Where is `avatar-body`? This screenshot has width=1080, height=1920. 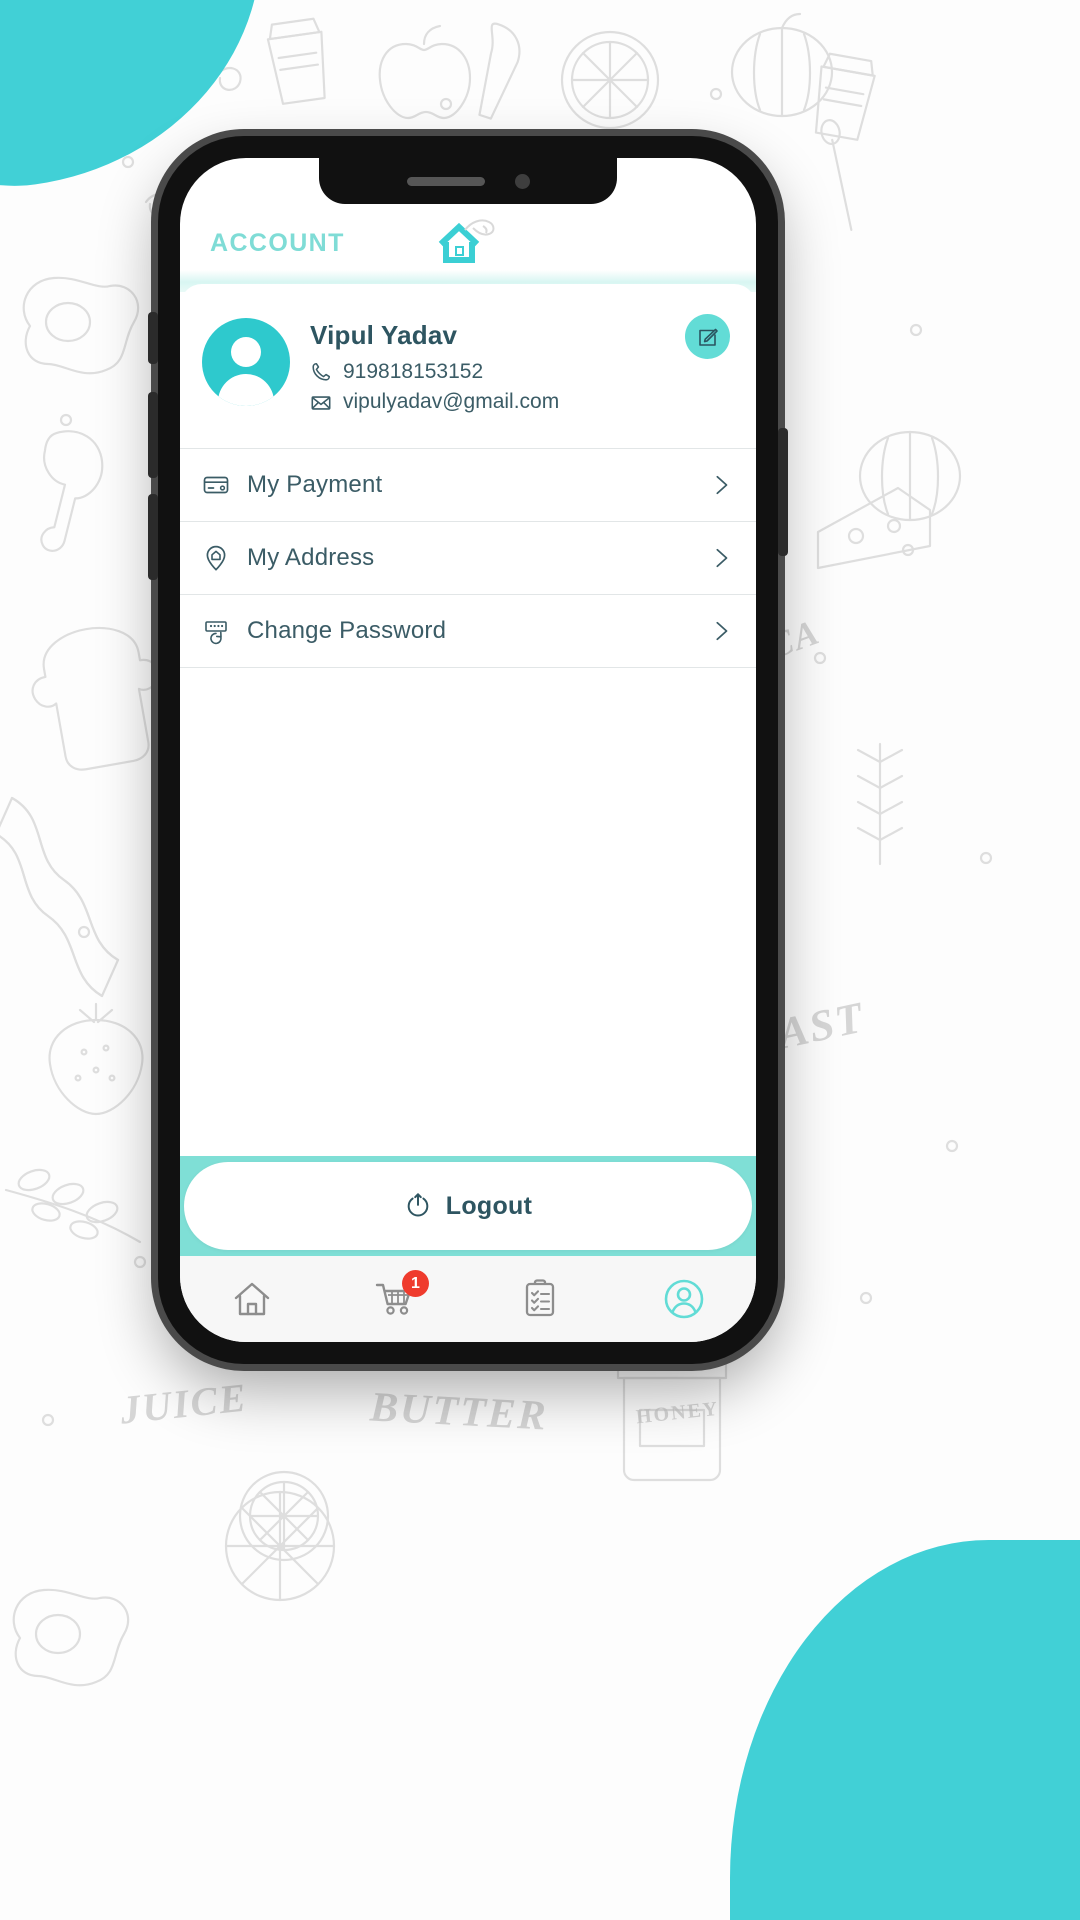
avatar-body is located at coordinates (246, 390).